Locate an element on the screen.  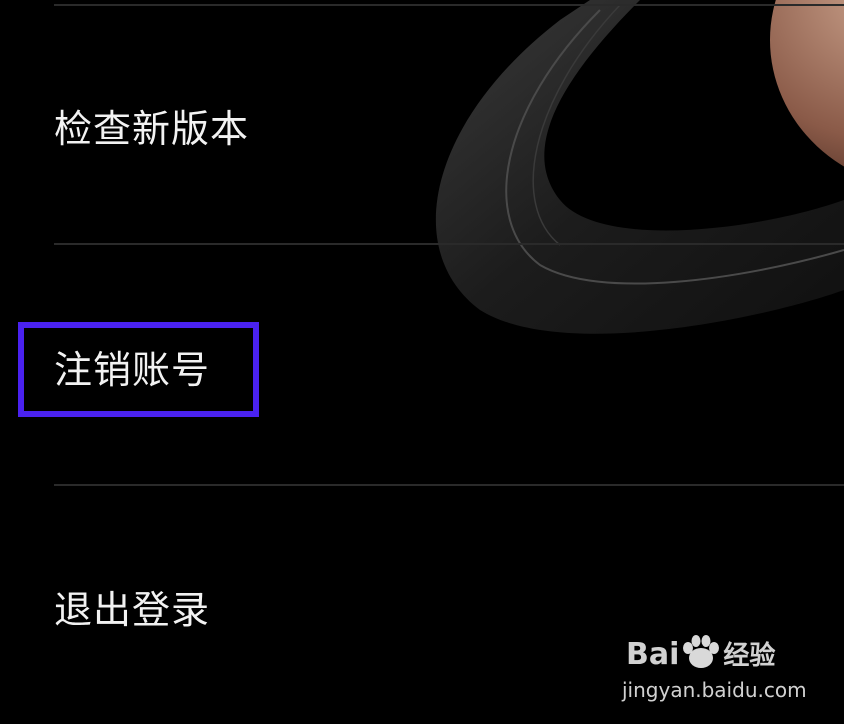
watermark-logo: Bai 经验 is located at coordinates (700, 653).